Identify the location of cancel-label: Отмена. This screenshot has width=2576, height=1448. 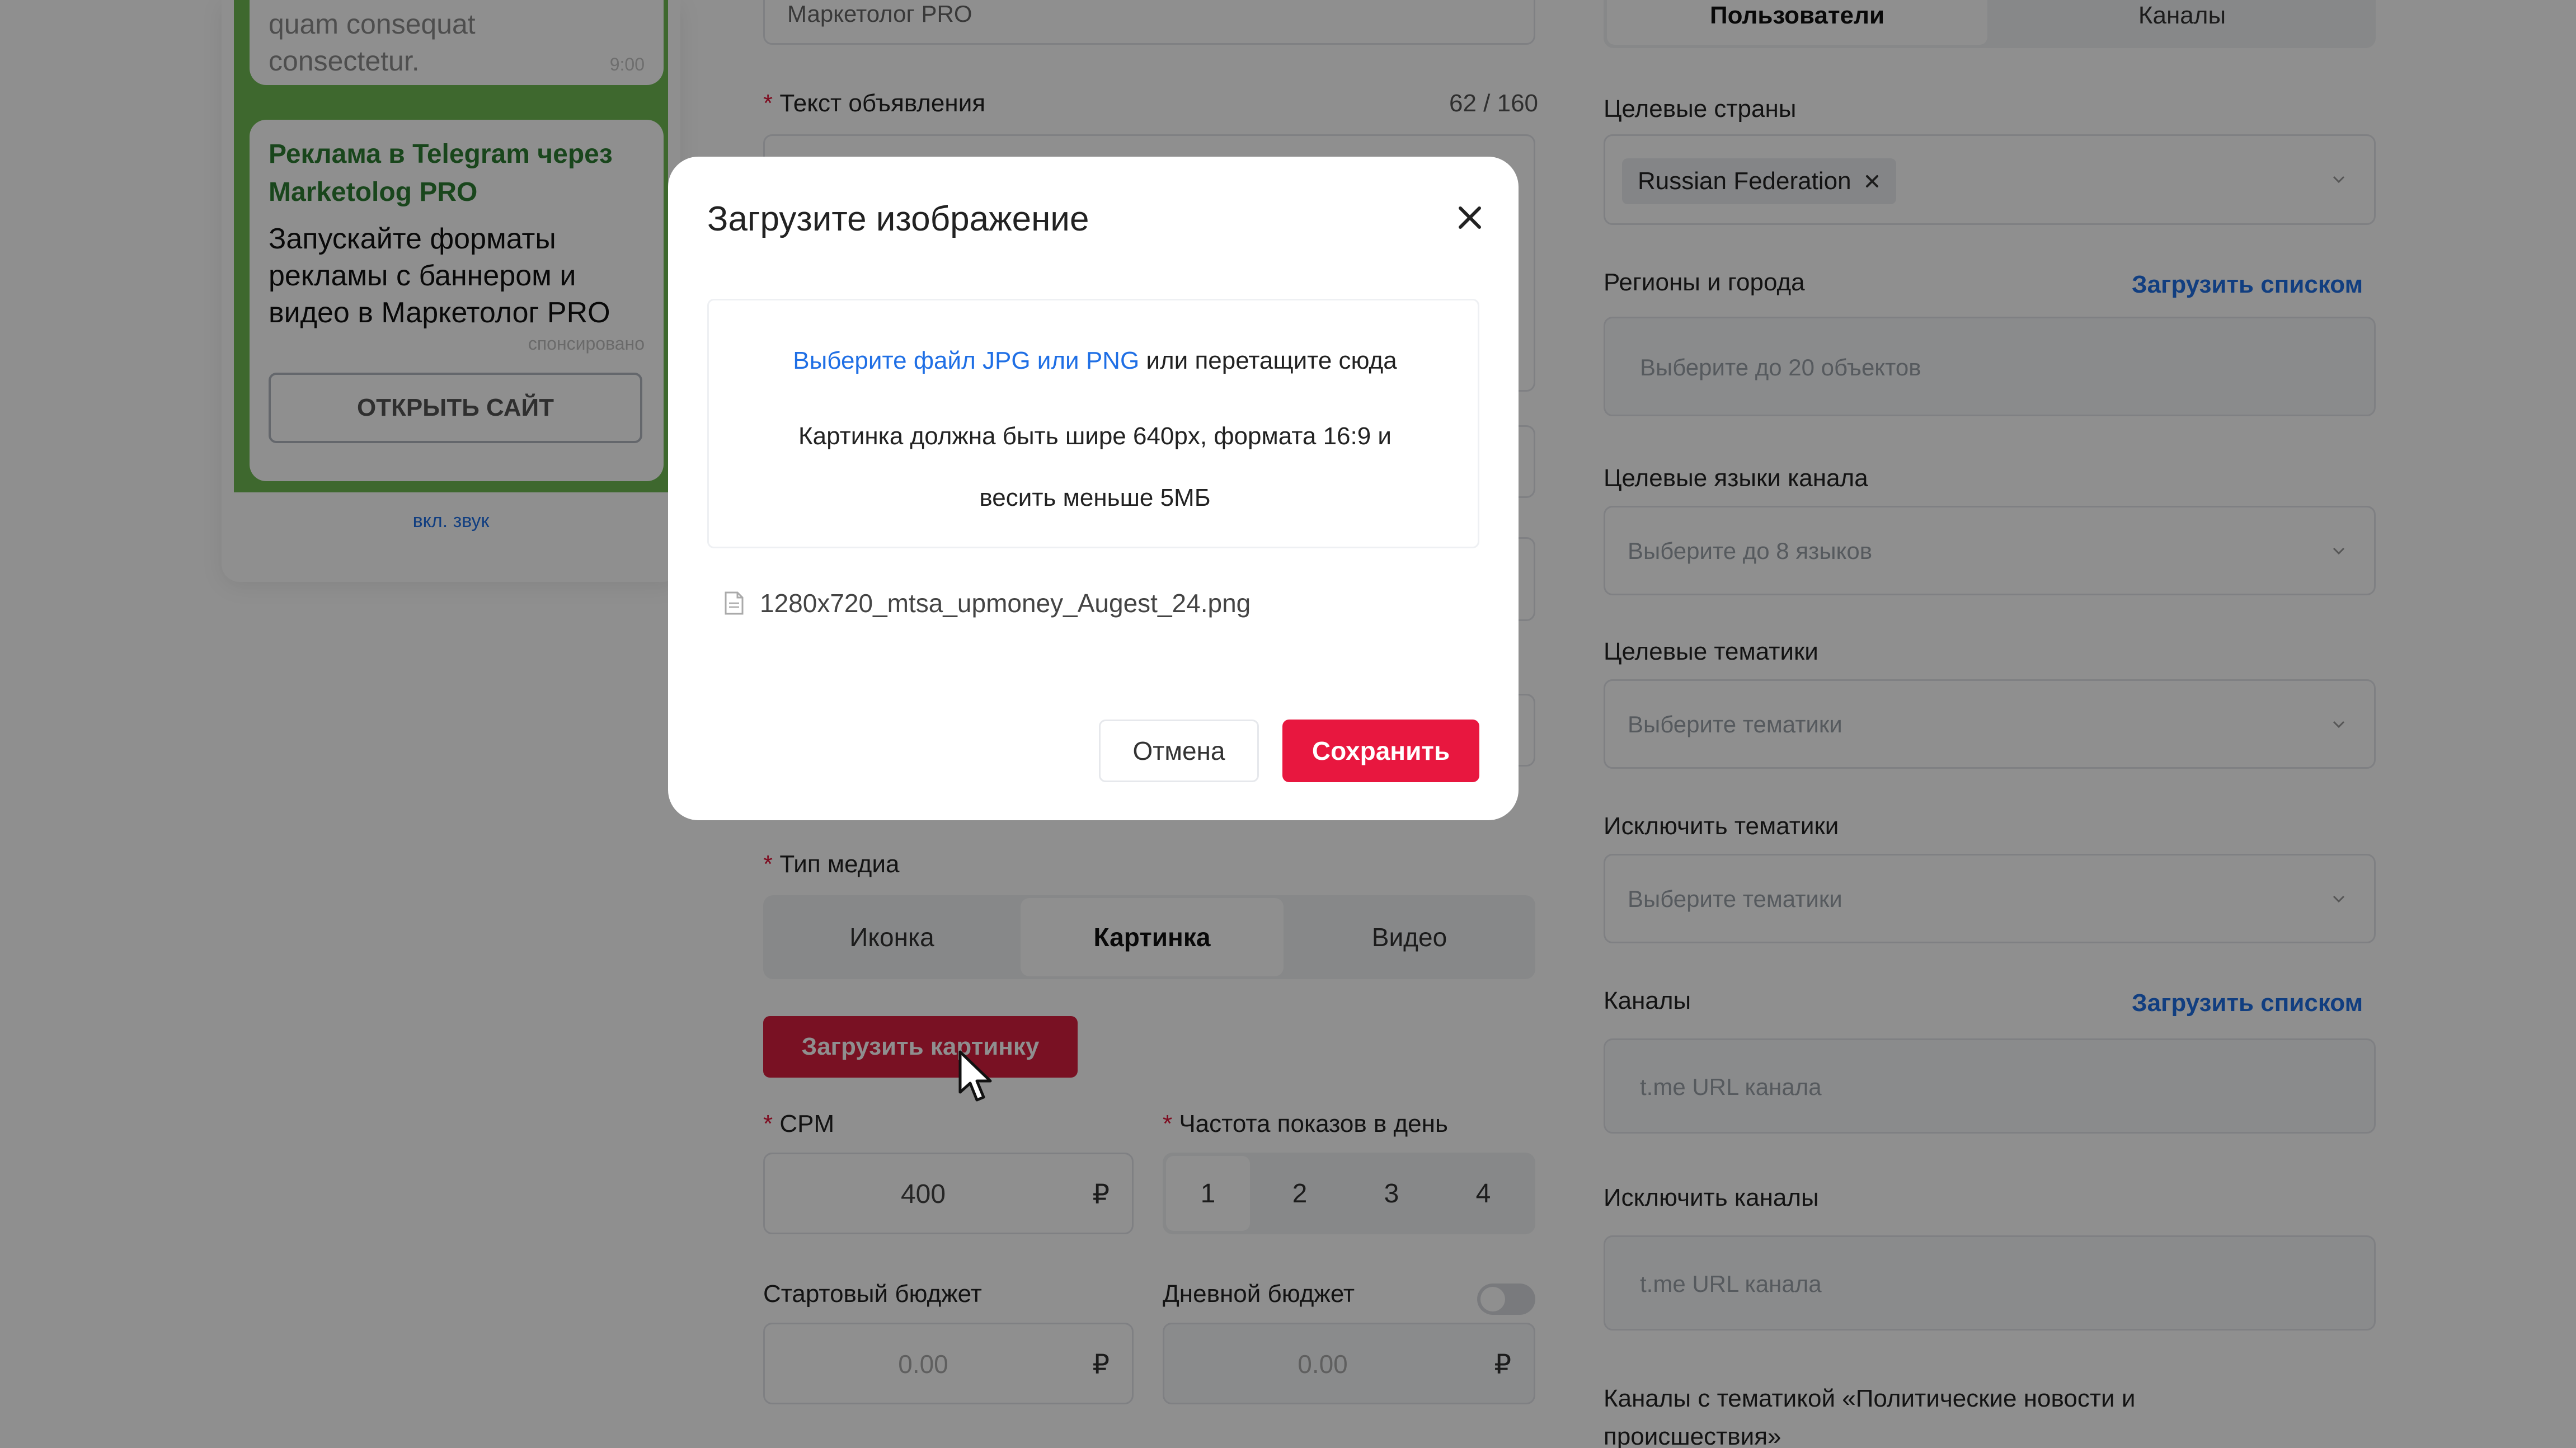
(1179, 750).